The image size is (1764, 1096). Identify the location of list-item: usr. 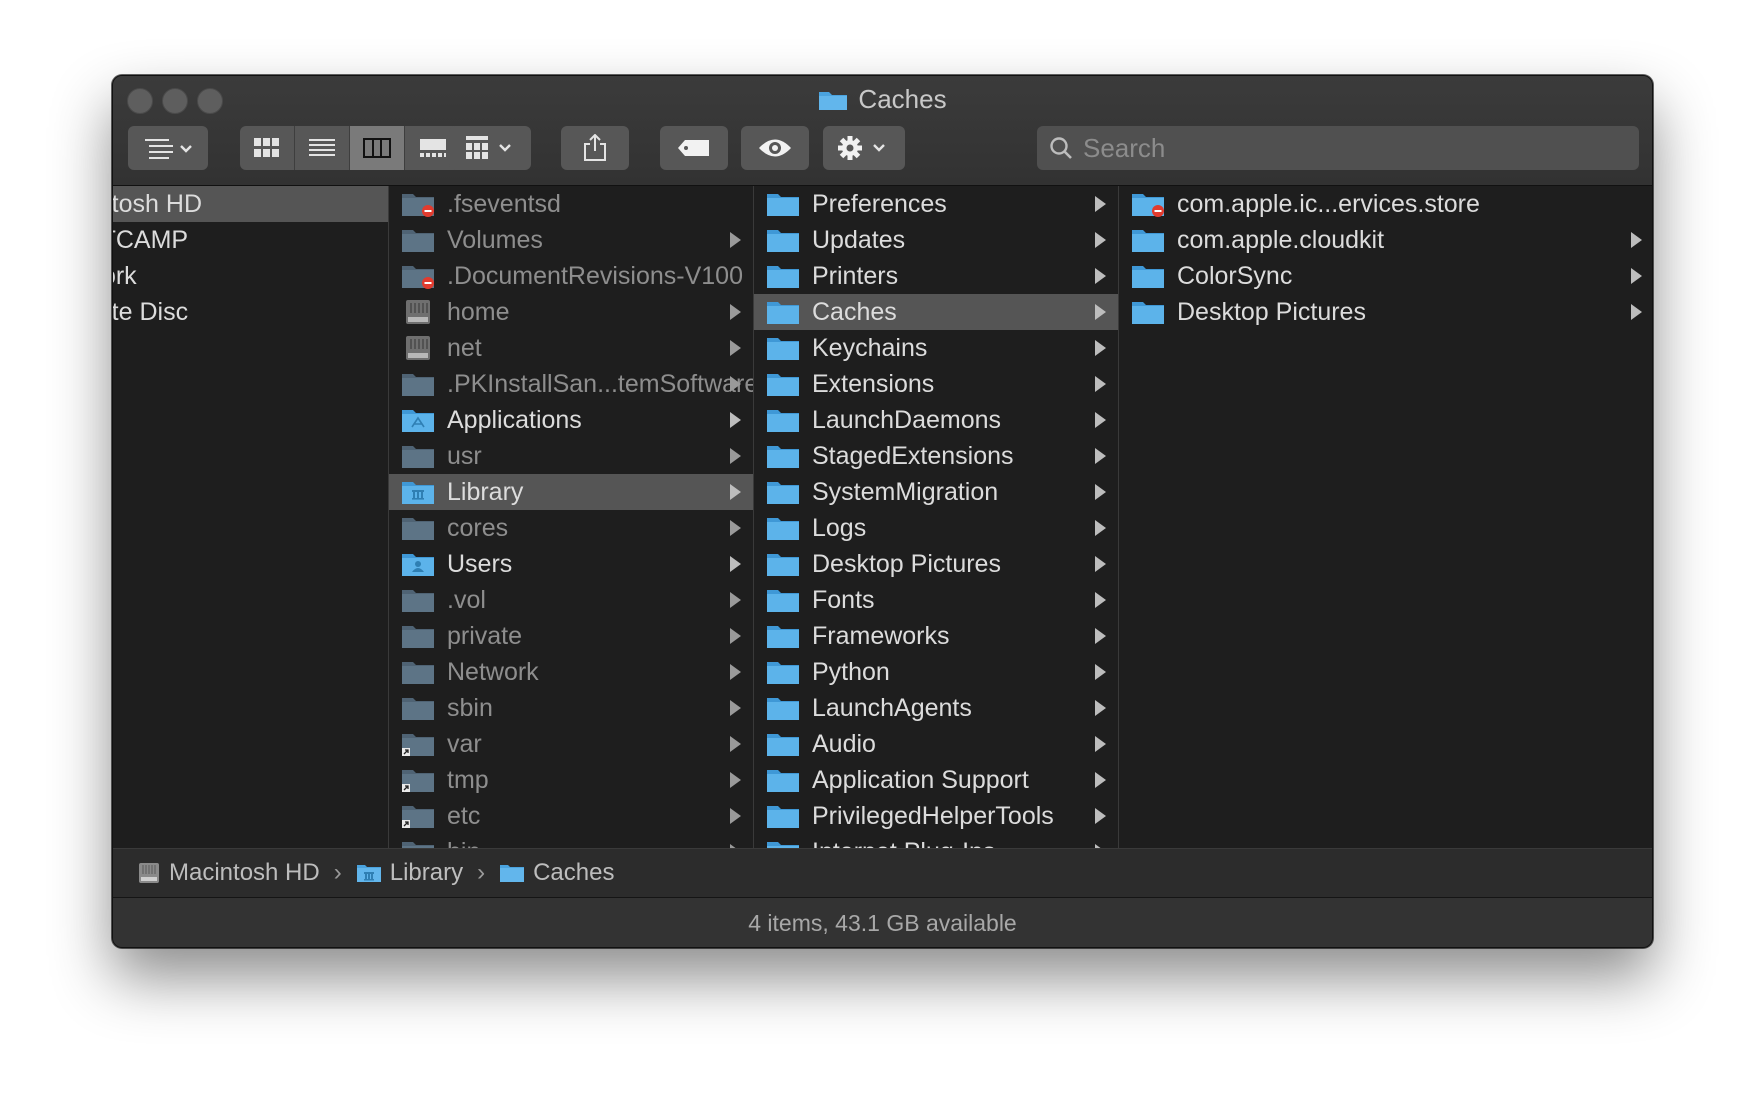
(571, 456).